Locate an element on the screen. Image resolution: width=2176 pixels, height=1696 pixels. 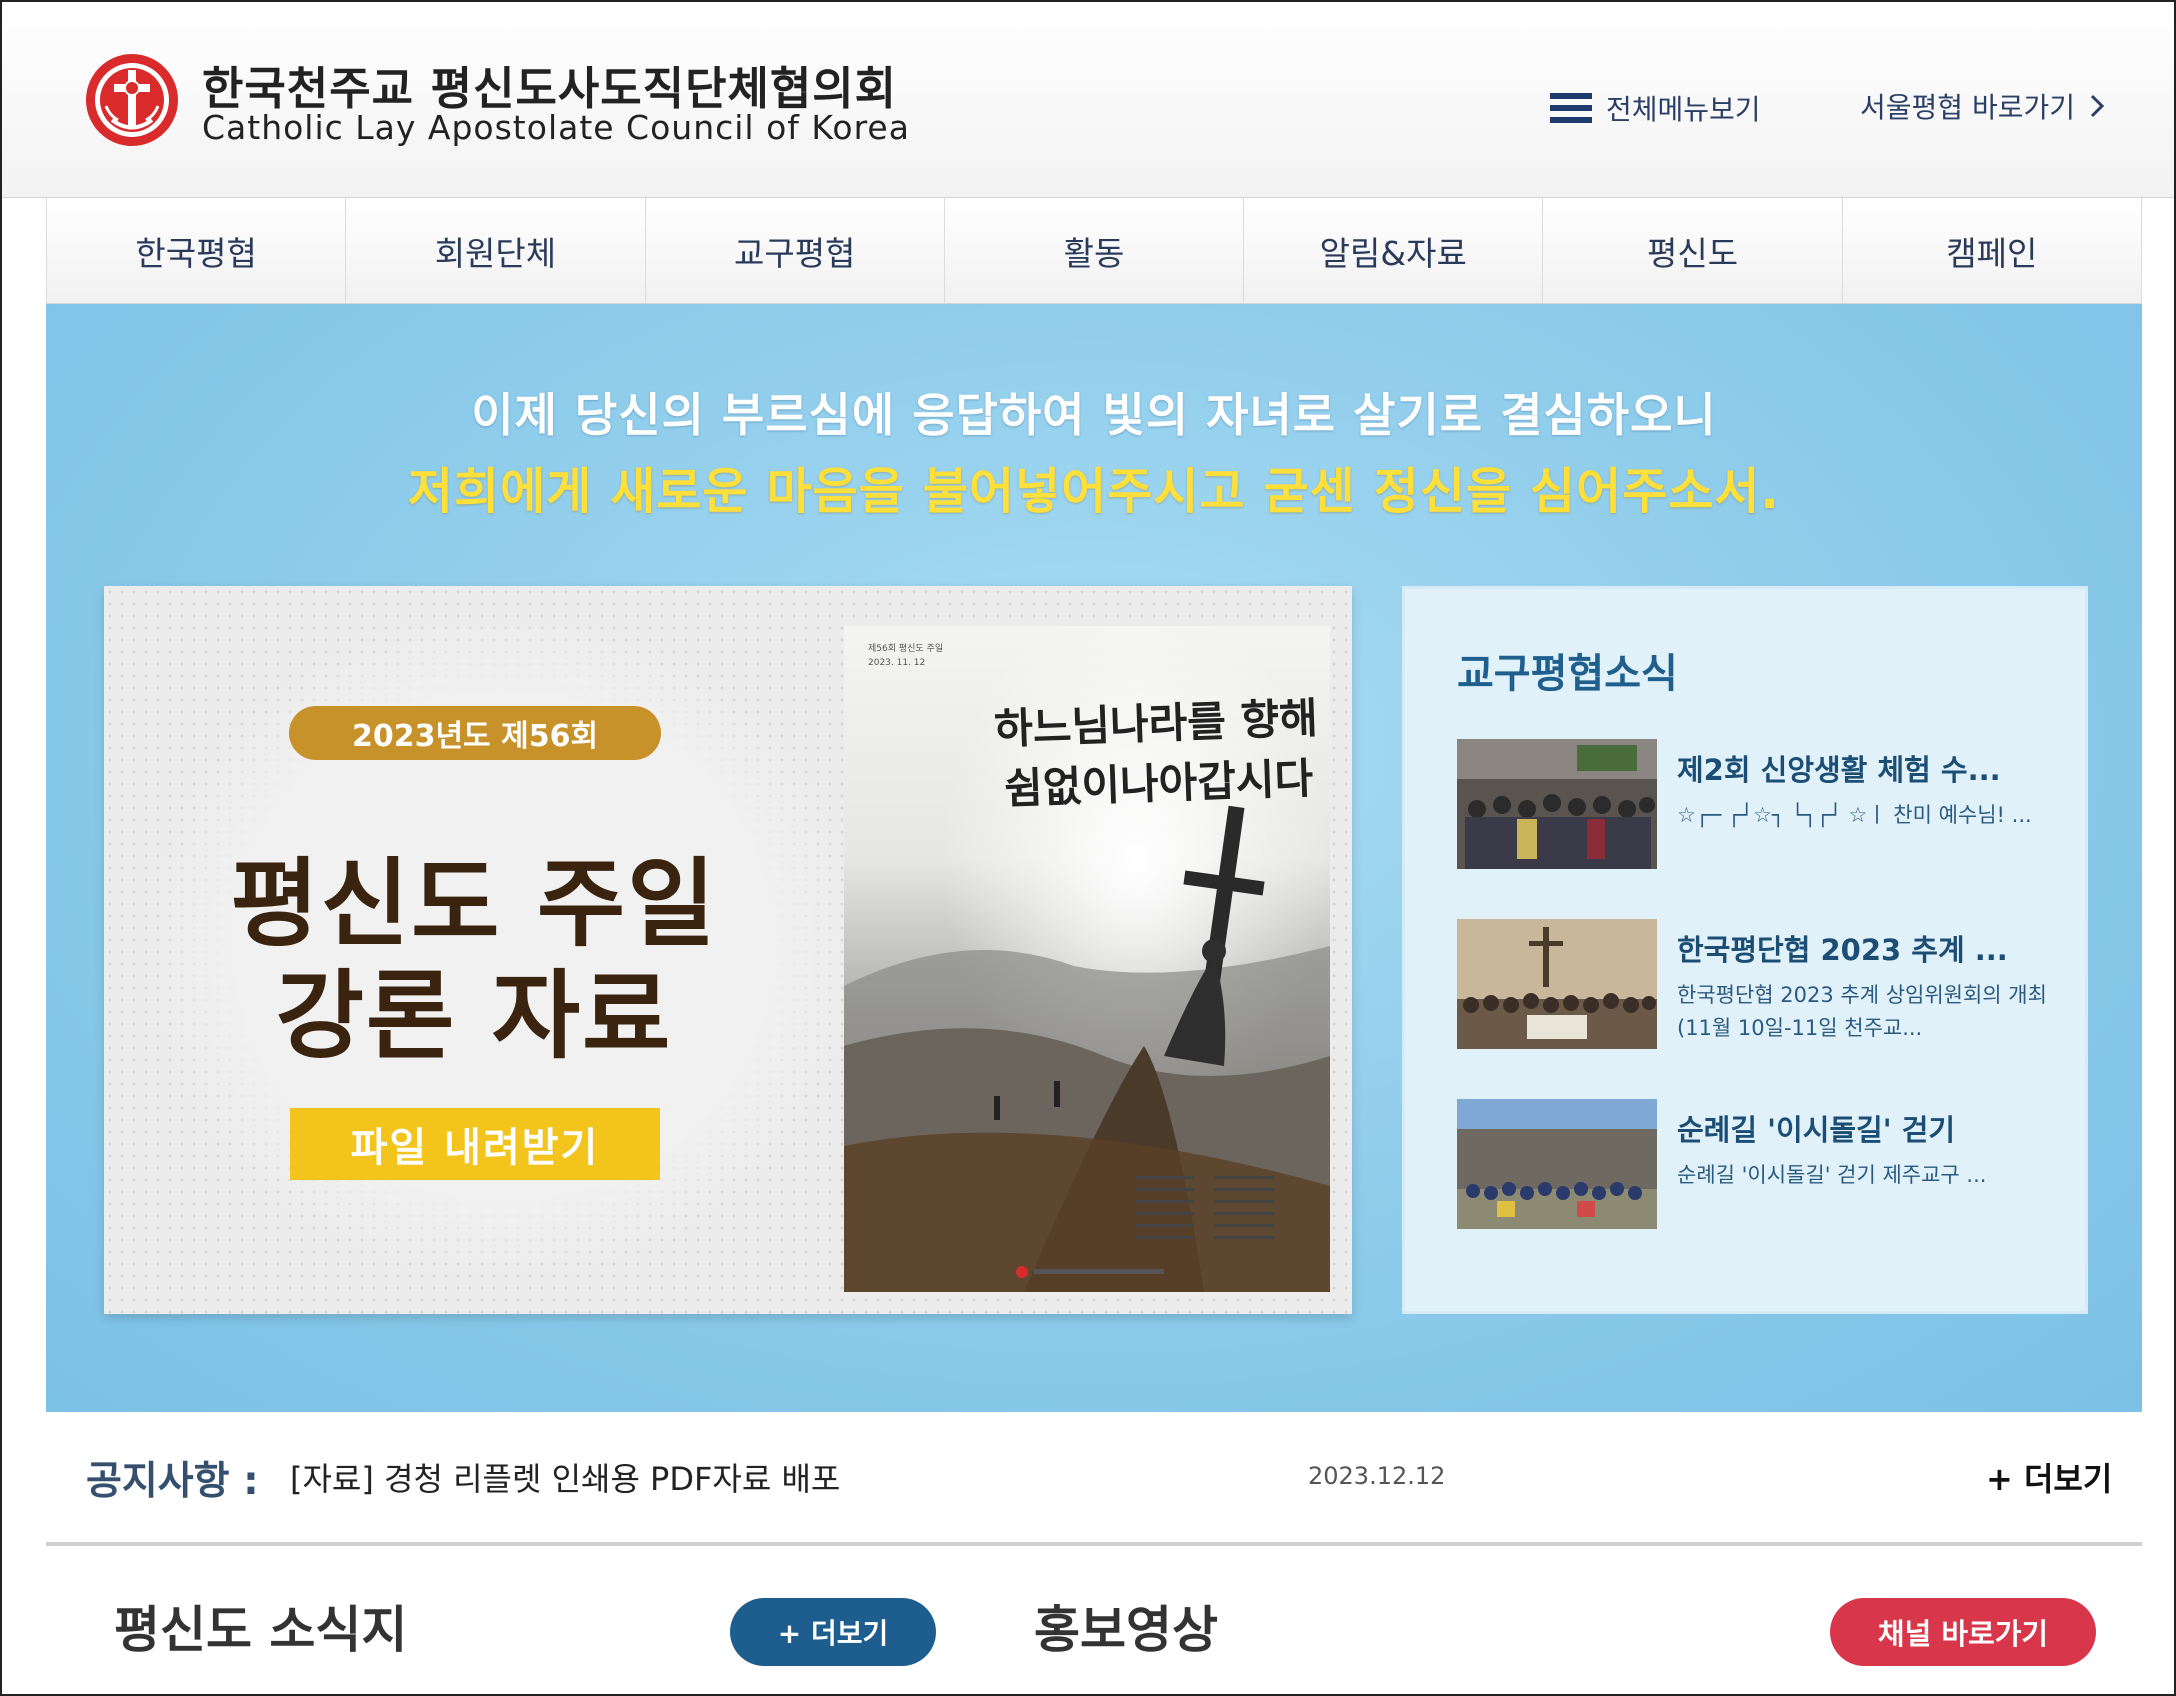
poster-calligraphy-line2: 쉼없이나아갑시다 is located at coordinates (1158, 783).